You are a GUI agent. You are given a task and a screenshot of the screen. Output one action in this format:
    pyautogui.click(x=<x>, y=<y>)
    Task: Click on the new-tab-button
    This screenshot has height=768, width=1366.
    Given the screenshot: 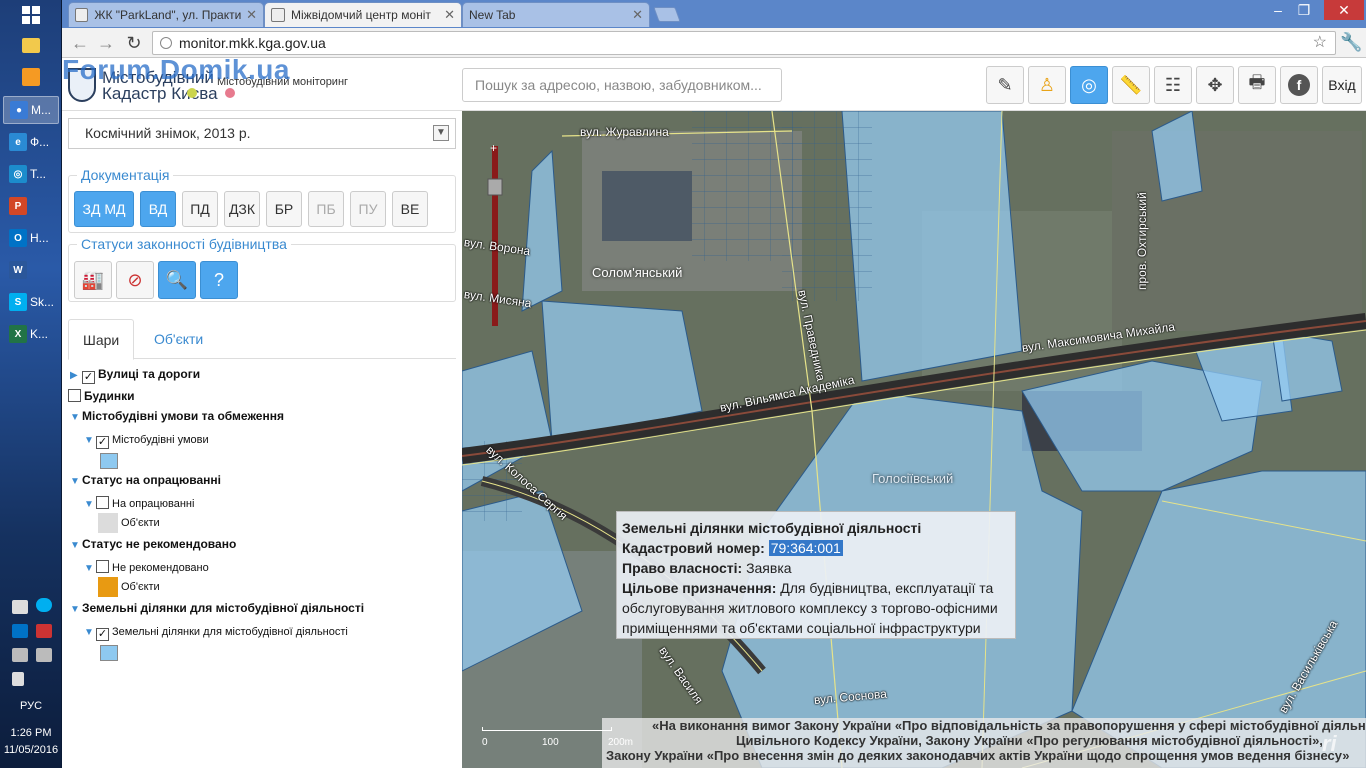 What is the action you would take?
    pyautogui.click(x=667, y=14)
    